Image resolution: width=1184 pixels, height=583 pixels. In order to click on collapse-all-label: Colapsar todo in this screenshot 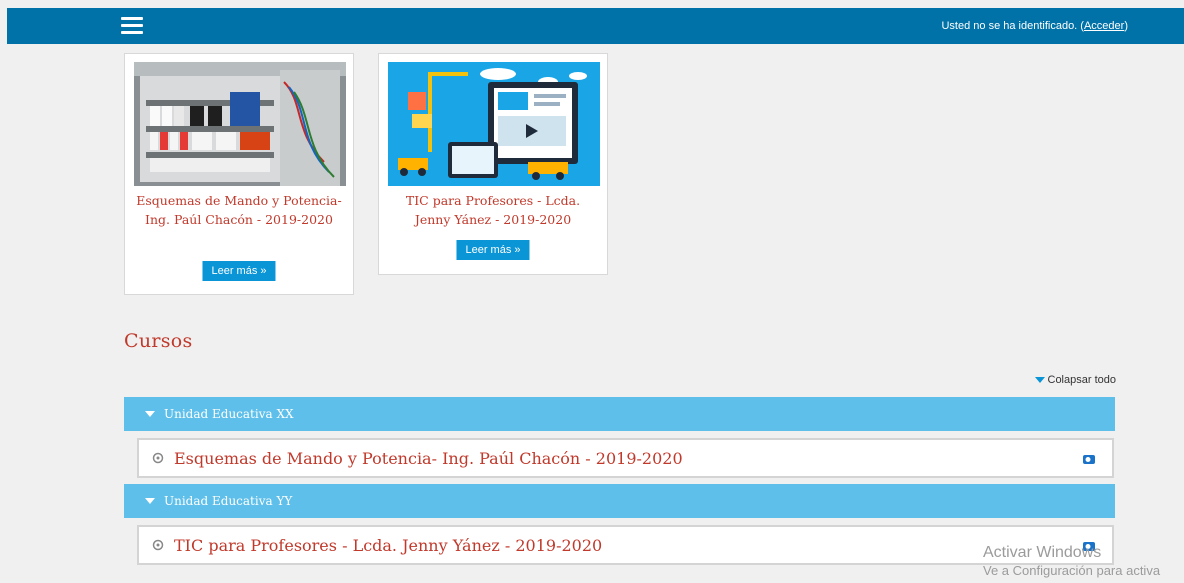, I will do `click(1082, 380)`.